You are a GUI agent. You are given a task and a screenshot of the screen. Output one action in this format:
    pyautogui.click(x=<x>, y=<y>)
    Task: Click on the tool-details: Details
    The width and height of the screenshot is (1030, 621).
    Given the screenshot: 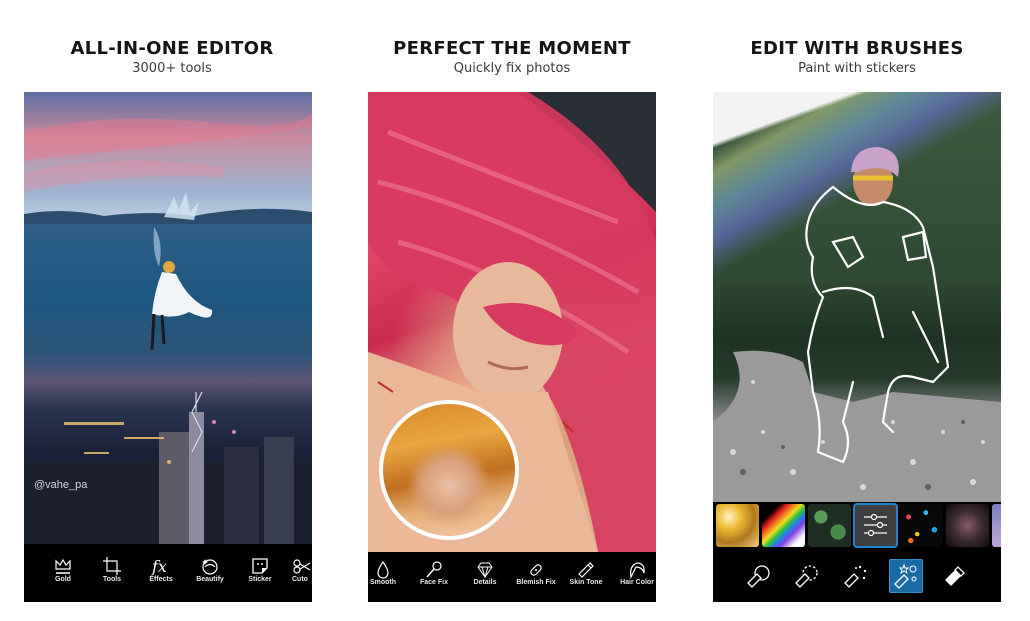 What is the action you would take?
    pyautogui.click(x=485, y=573)
    